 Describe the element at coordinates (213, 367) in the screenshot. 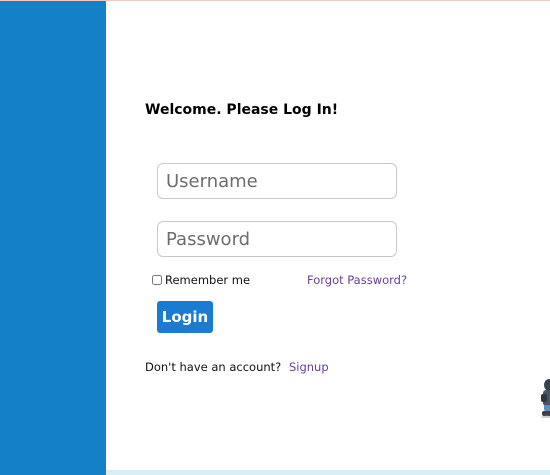

I see `signup-prompt: Don't have an account?` at that location.